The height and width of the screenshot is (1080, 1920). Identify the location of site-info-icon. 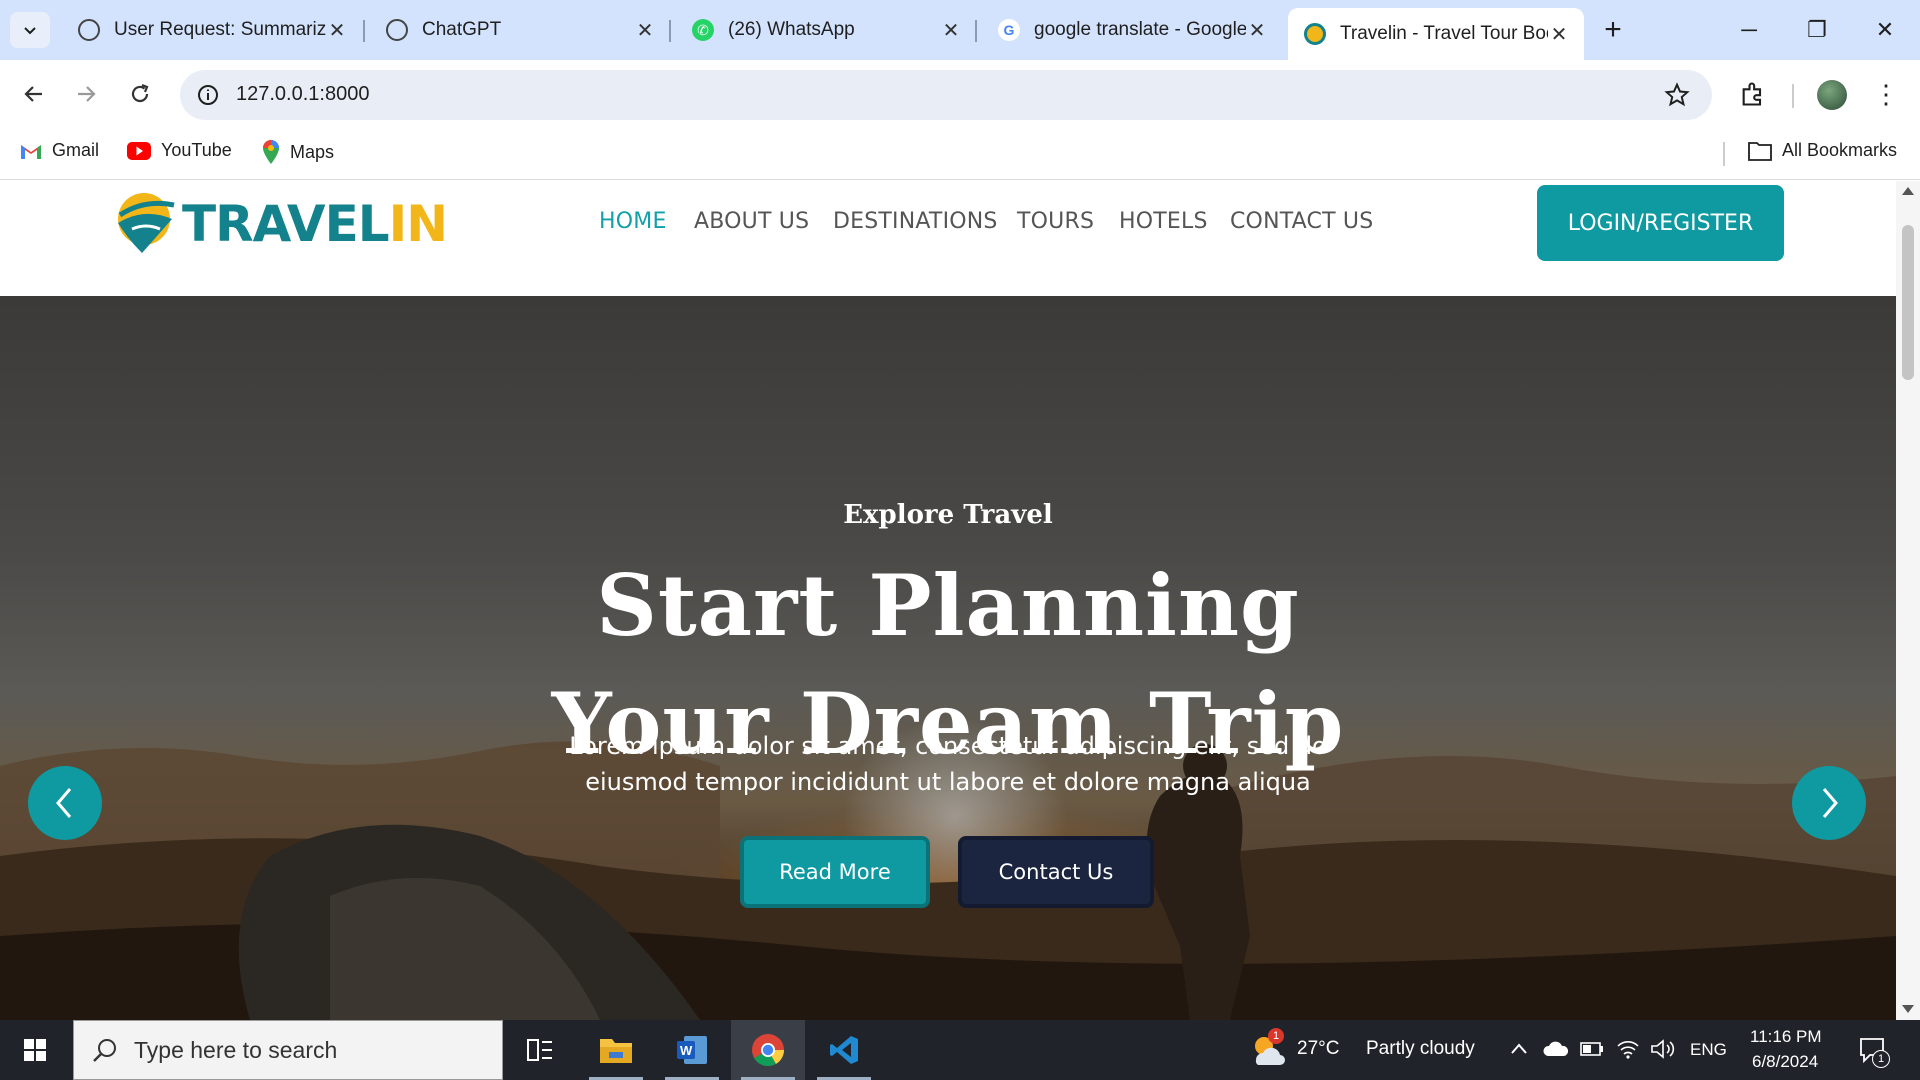
(208, 95).